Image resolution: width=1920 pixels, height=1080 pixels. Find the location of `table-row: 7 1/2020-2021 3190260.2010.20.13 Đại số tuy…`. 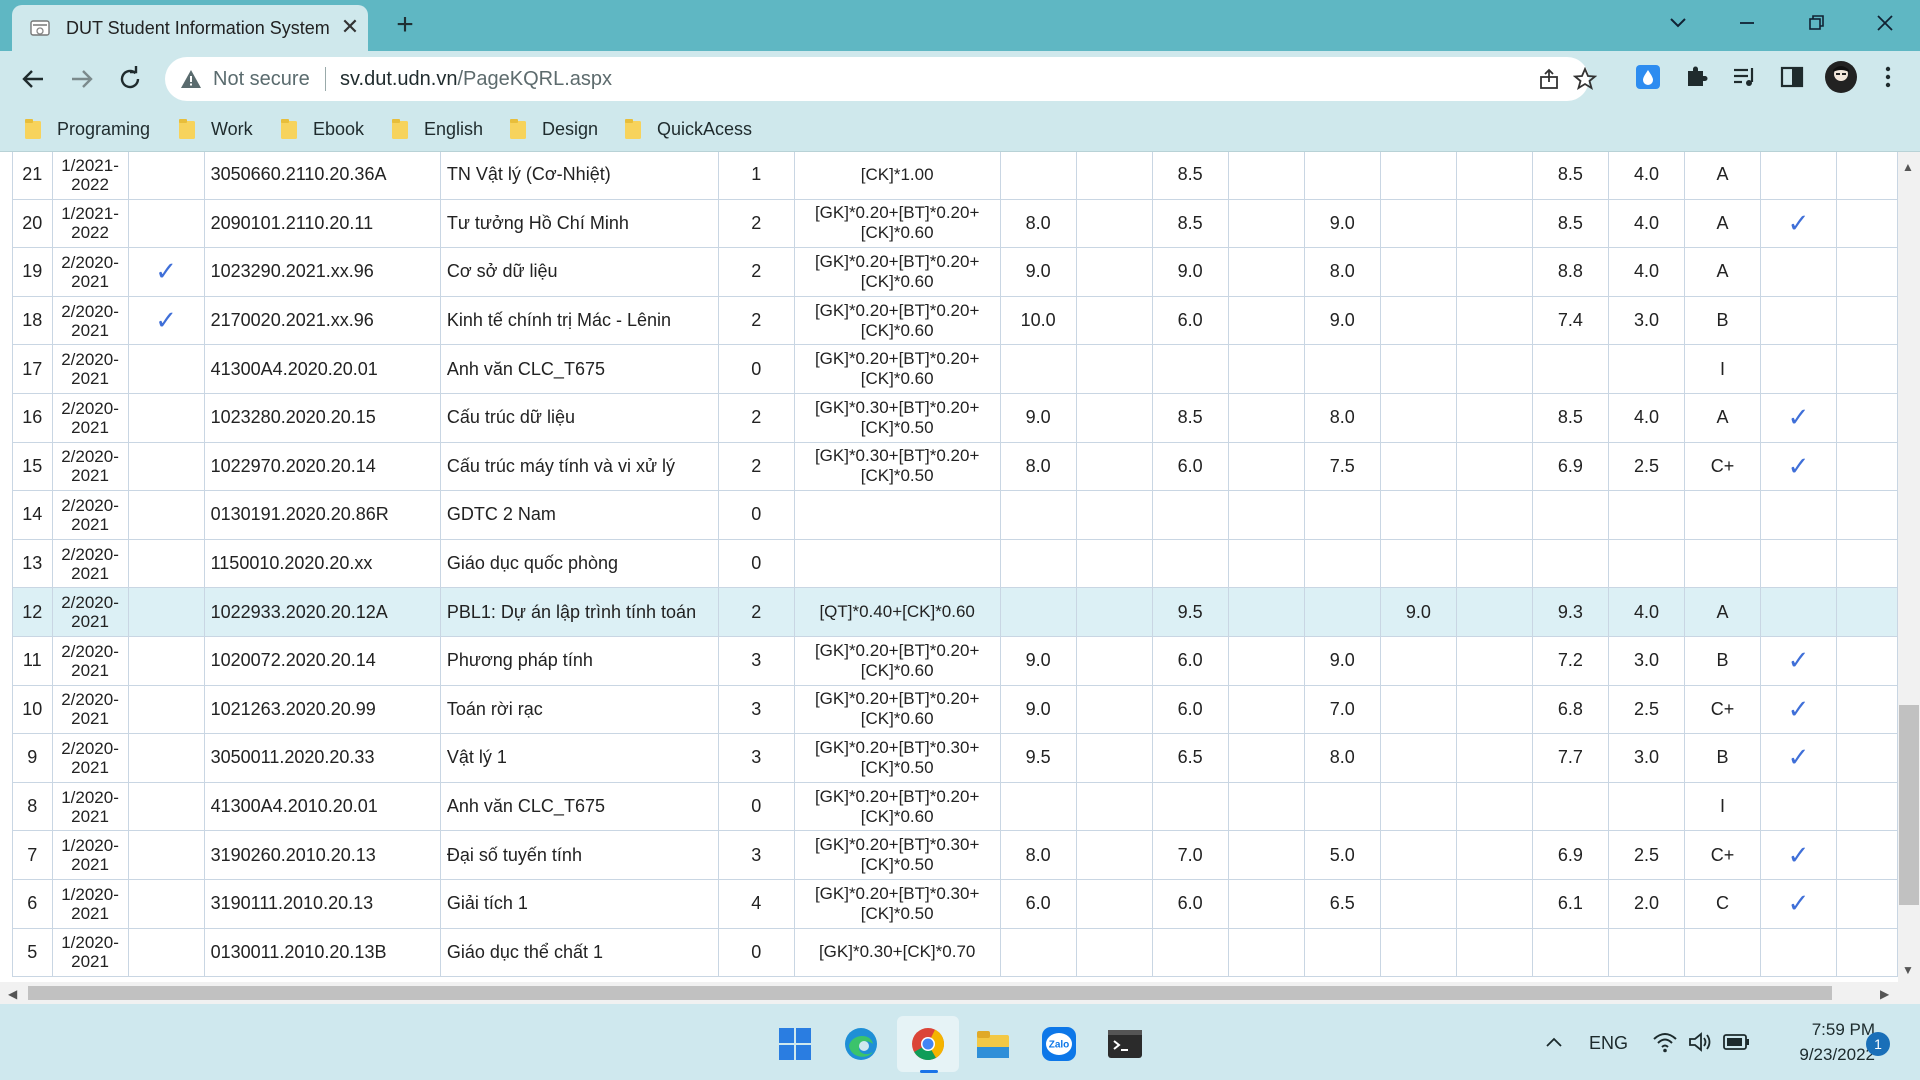

table-row: 7 1/2020-2021 3190260.2010.20.13 Đại số tuy… is located at coordinates (955, 855).